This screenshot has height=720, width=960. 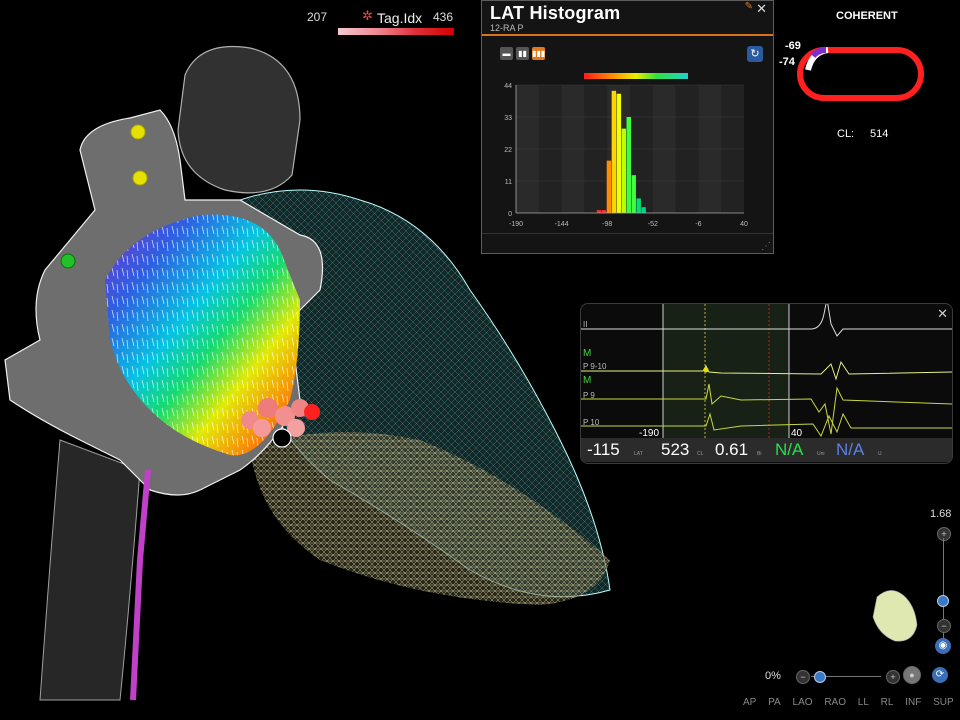 I want to click on lat-value: -115, so click(x=603, y=449).